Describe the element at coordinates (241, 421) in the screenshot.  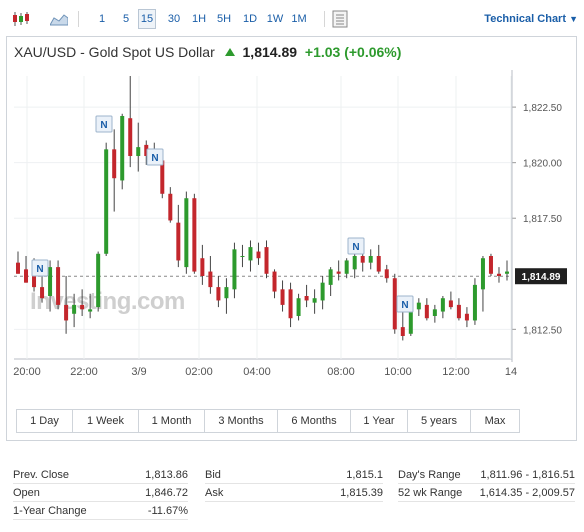
I see `range-3-months: 3 Months` at that location.